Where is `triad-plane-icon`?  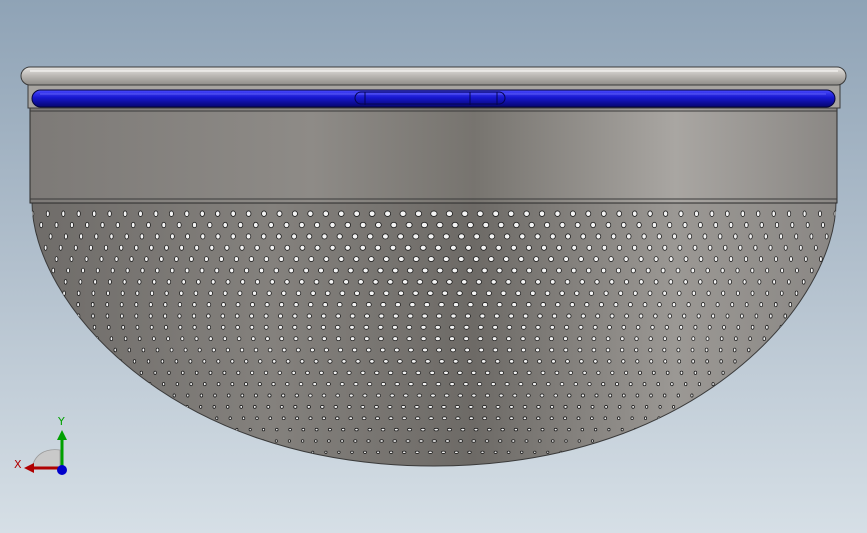 triad-plane-icon is located at coordinates (46, 459).